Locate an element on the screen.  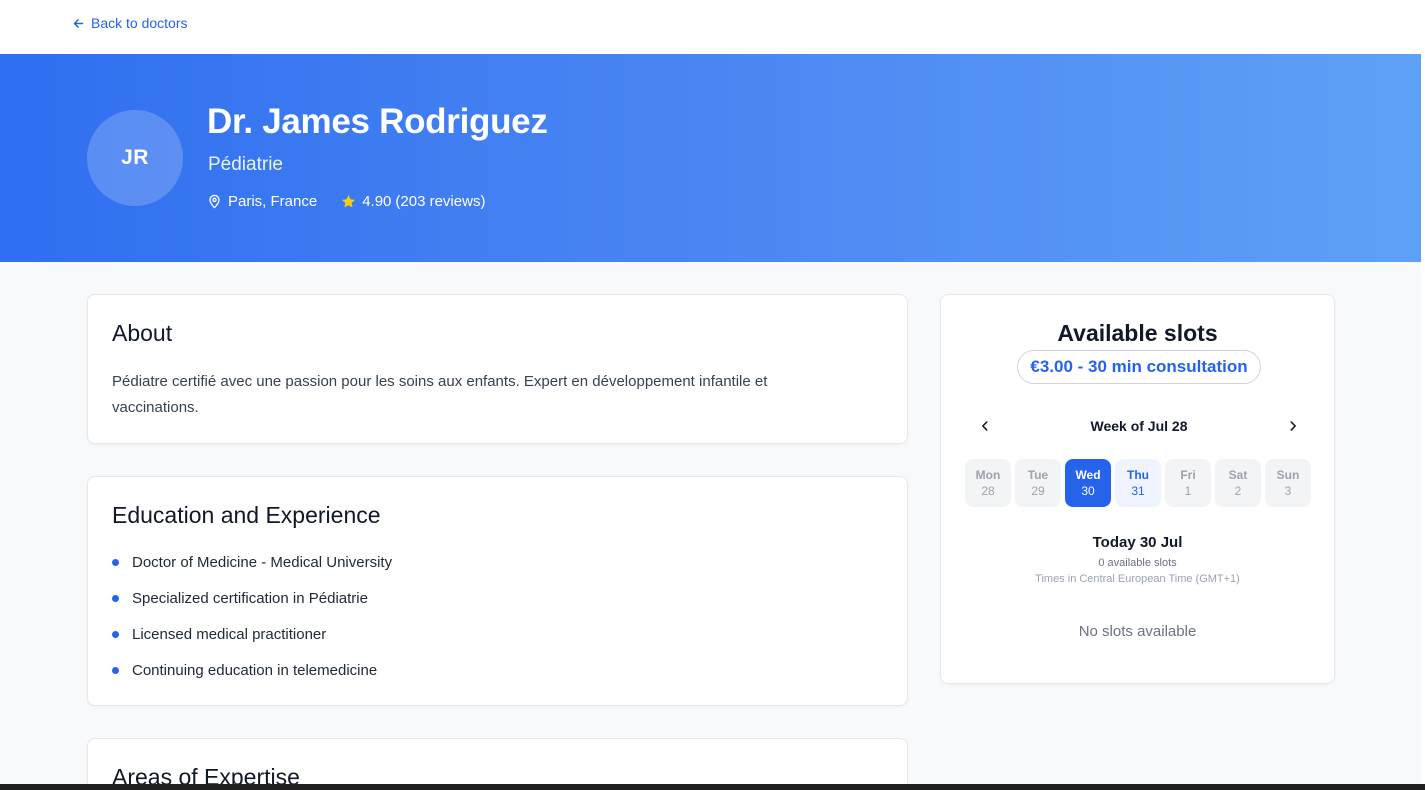
about-title: About is located at coordinates (142, 333).